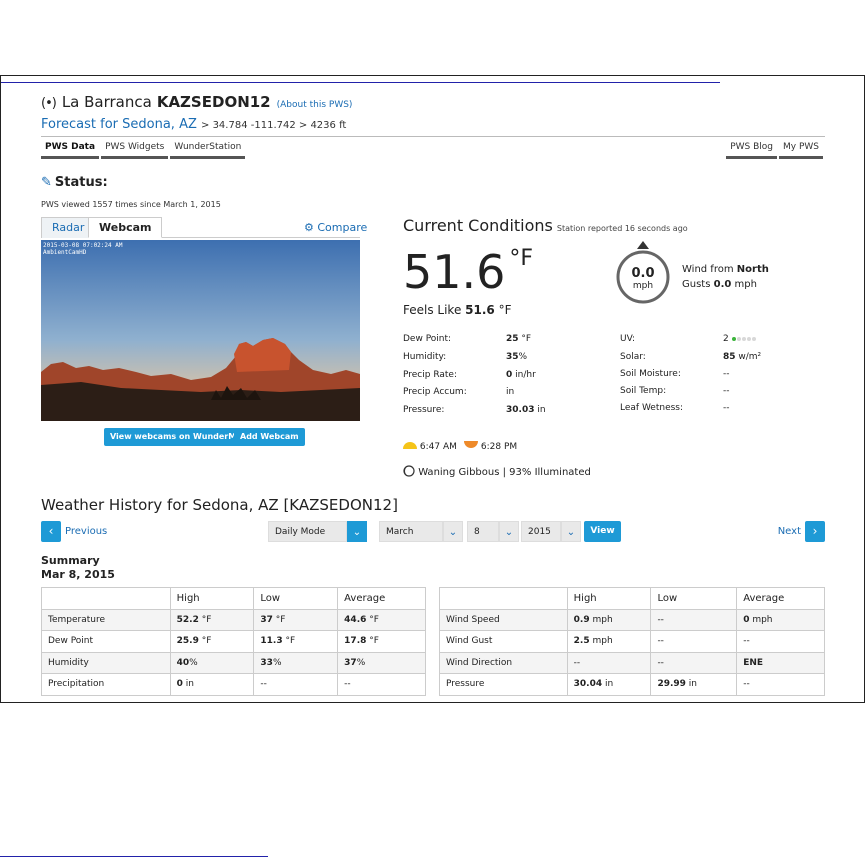 Image resolution: width=866 pixels, height=859 pixels. What do you see at coordinates (745, 284) in the screenshot?
I see `gusts-unit: mph` at bounding box center [745, 284].